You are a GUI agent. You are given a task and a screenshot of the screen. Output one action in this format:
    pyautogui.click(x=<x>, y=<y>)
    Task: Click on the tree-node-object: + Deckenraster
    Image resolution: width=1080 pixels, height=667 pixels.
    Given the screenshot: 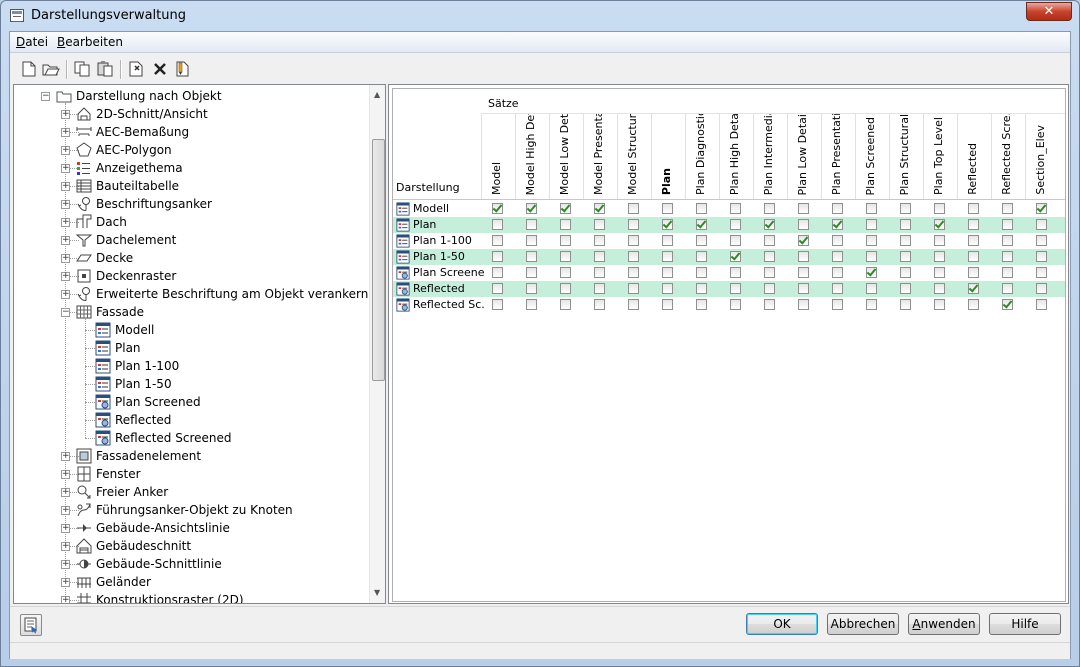 What is the action you would take?
    pyautogui.click(x=189, y=276)
    